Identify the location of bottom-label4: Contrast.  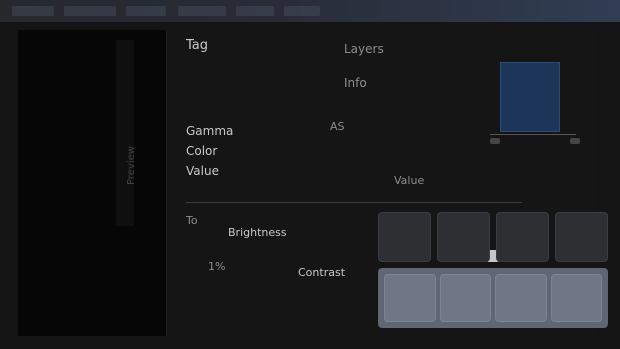
(322, 272).